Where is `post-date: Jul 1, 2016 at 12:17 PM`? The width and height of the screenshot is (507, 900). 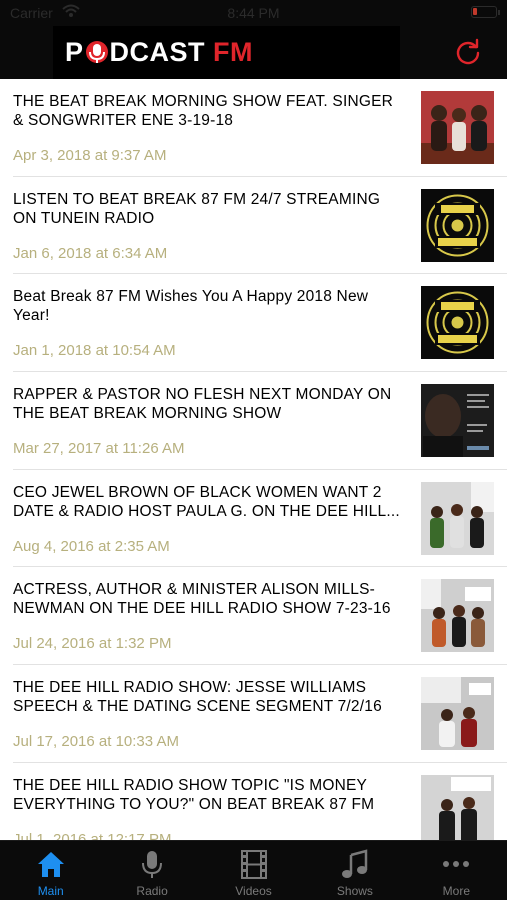
post-date: Jul 1, 2016 at 12:17 PM is located at coordinates (92, 835).